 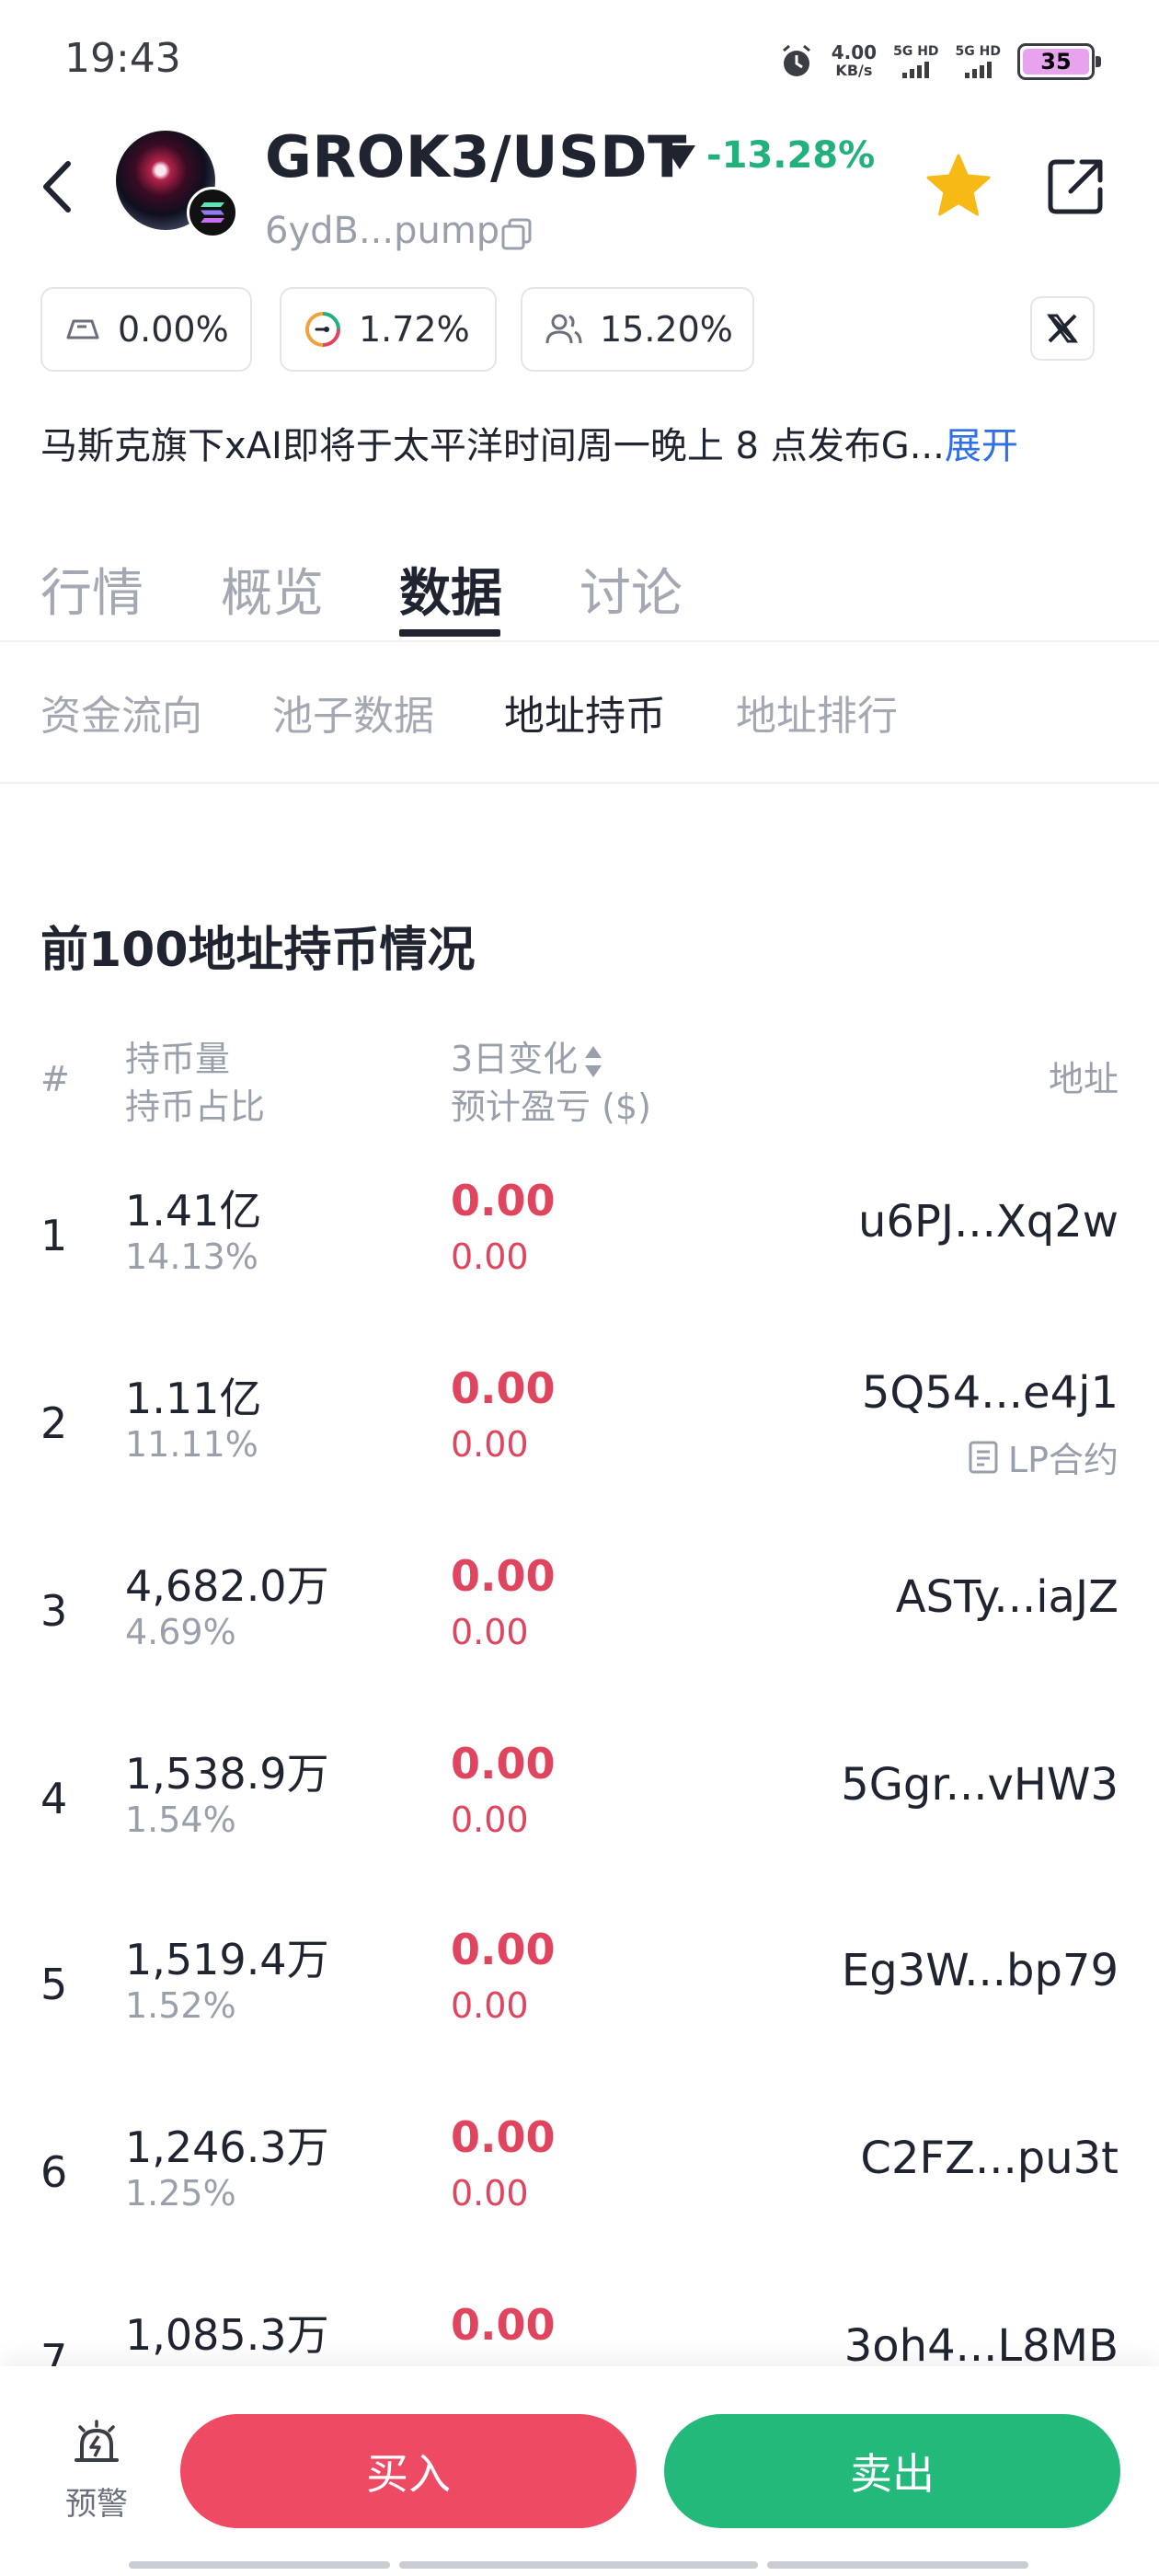 What do you see at coordinates (978, 51) in the screenshot?
I see `sim2-label: 5G HD` at bounding box center [978, 51].